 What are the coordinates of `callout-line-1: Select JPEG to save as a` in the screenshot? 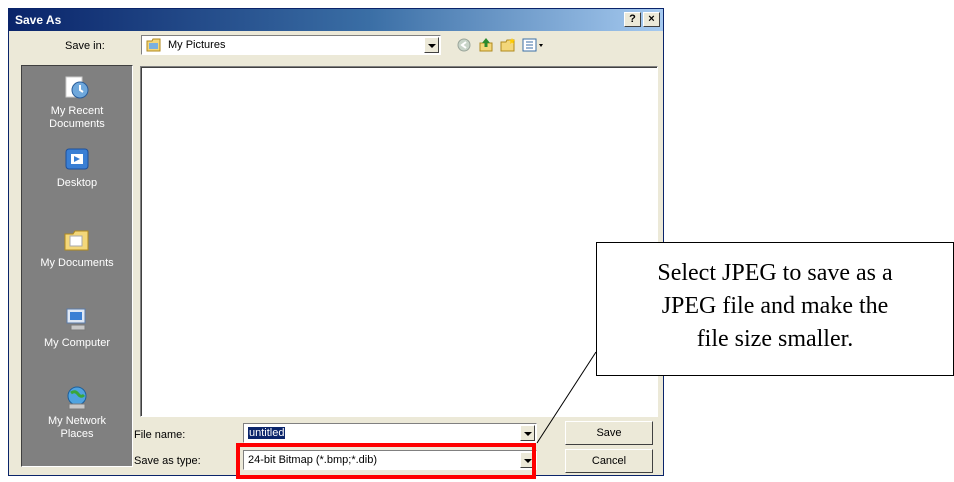 It's located at (775, 273).